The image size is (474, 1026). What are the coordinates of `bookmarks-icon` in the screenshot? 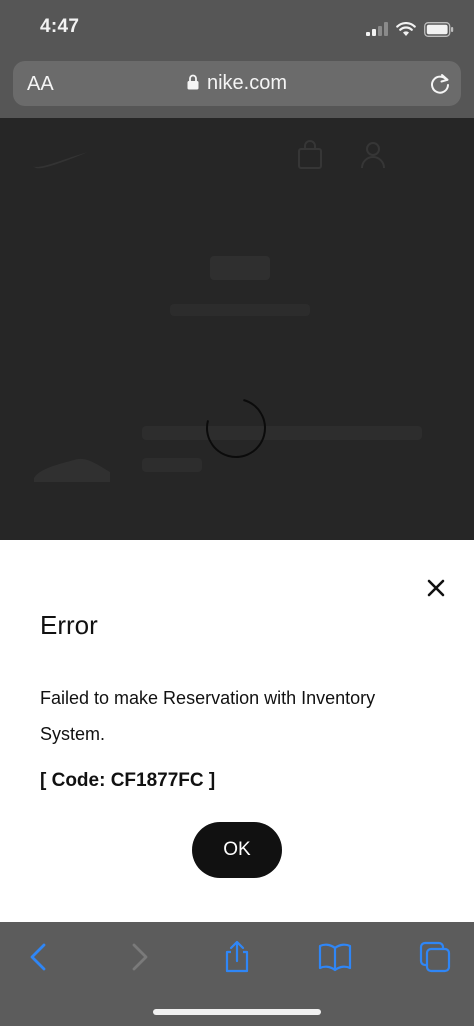 It's located at (335, 957).